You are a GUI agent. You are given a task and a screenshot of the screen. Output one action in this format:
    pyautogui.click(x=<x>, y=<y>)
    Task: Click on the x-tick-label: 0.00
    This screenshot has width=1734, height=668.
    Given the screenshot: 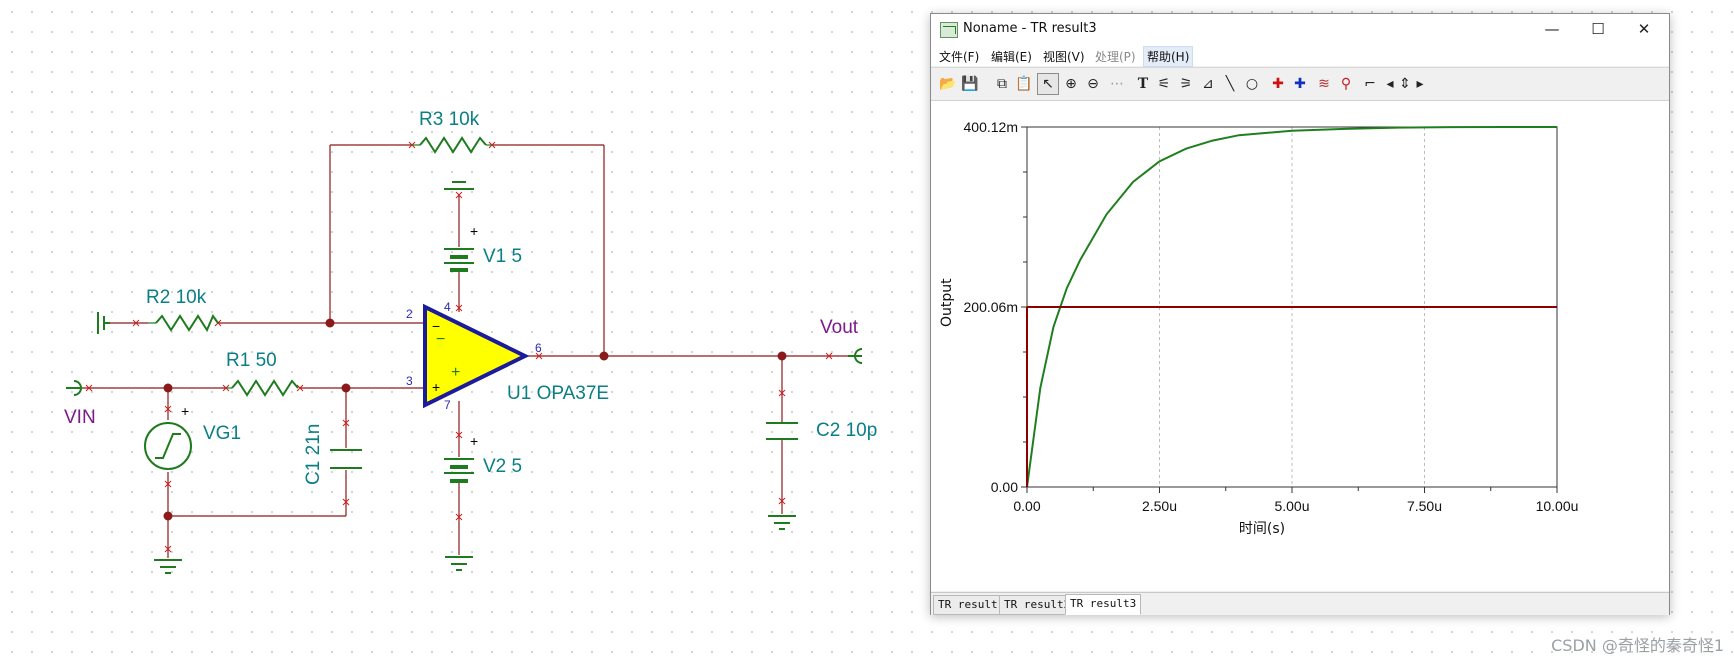 What is the action you would take?
    pyautogui.click(x=1026, y=506)
    